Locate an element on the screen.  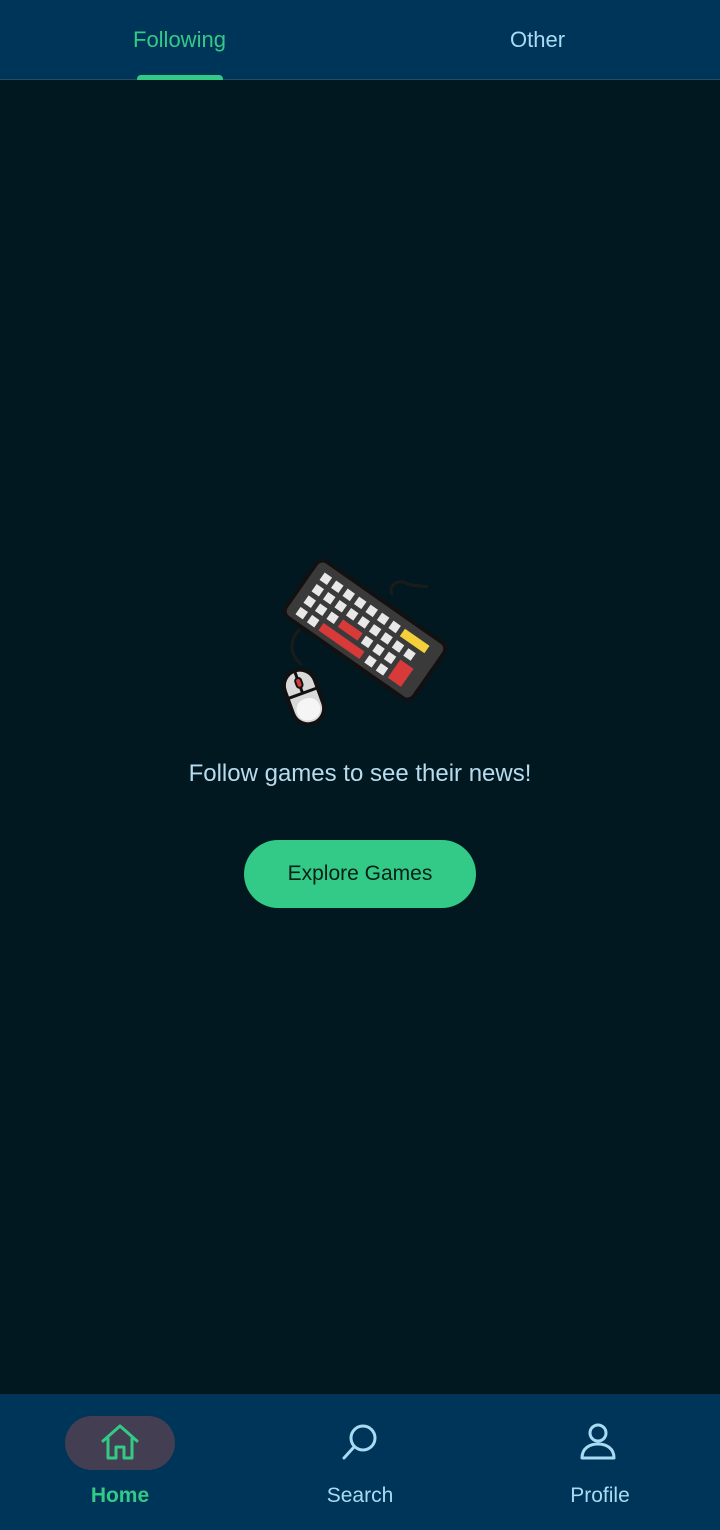
search-icon is located at coordinates (359, 1442).